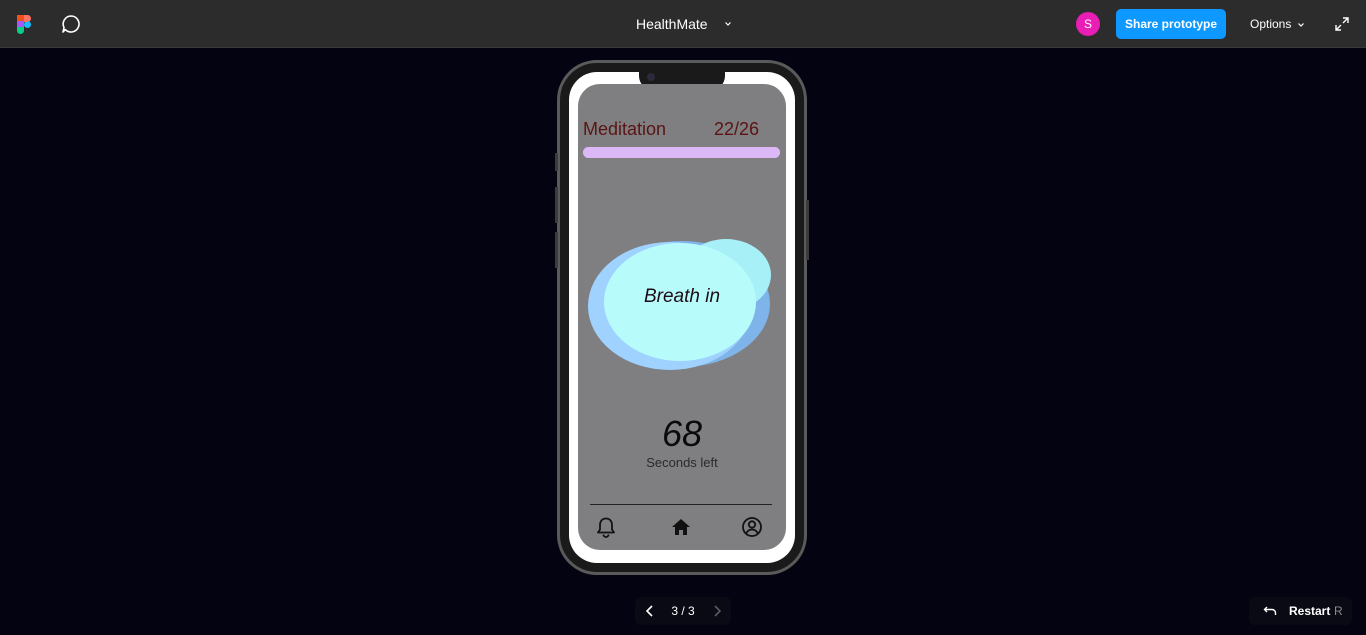  Describe the element at coordinates (651, 77) in the screenshot. I see `camera-icon` at that location.